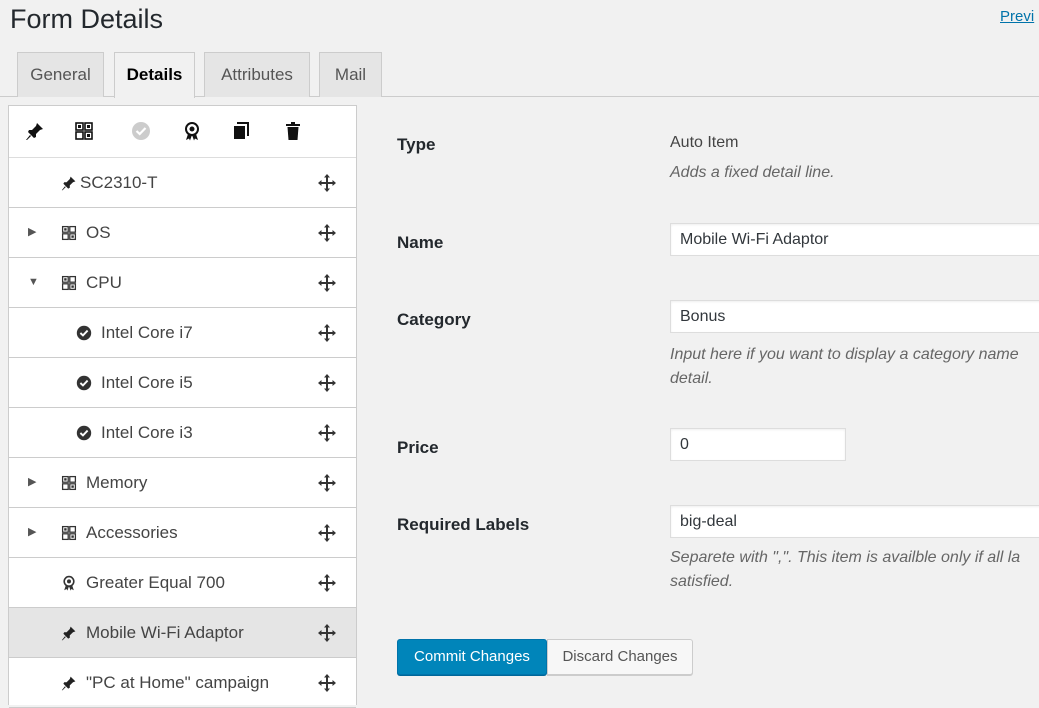 The width and height of the screenshot is (1039, 708). Describe the element at coordinates (416, 144) in the screenshot. I see `type-label: Type` at that location.